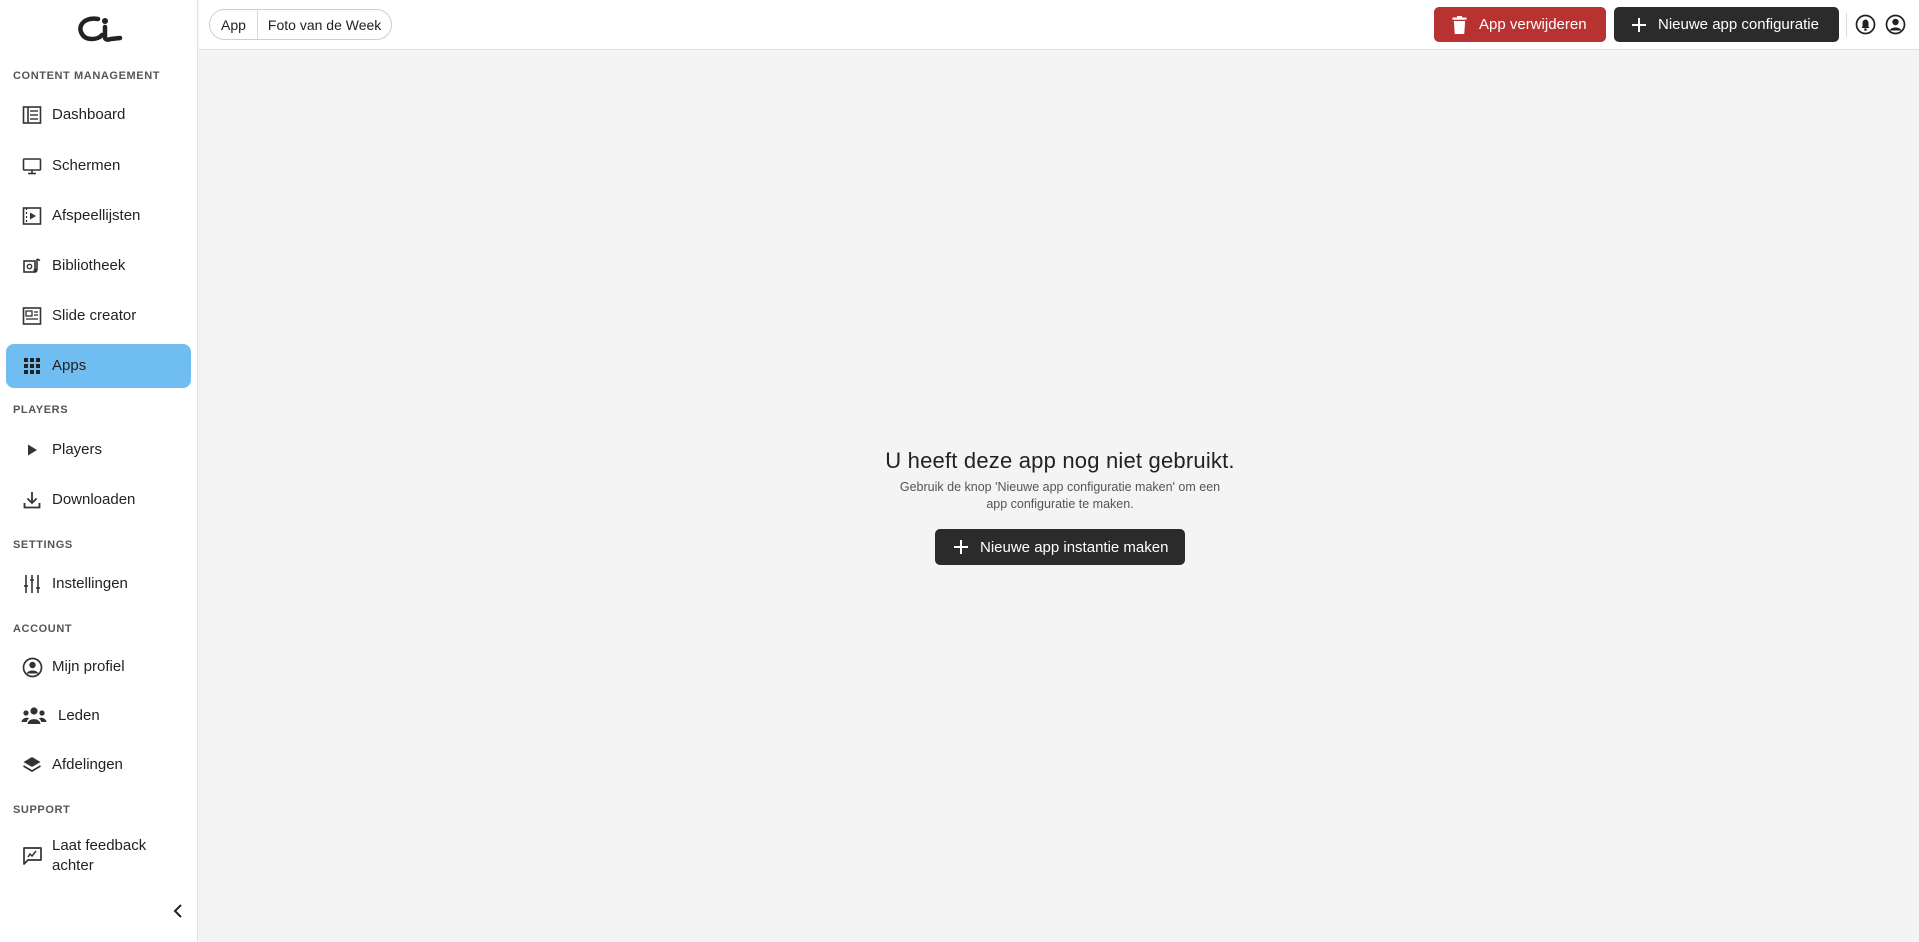  I want to click on empty-state-title: U heeft deze app nog niet gebruikt., so click(1060, 460).